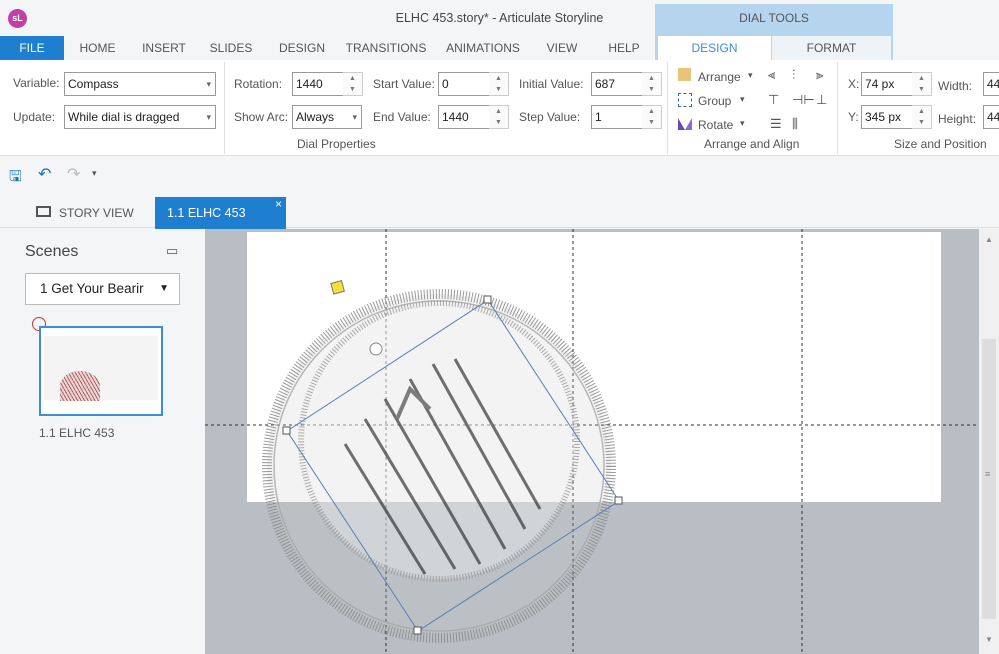 This screenshot has width=999, height=654. What do you see at coordinates (887, 84) in the screenshot?
I see `x-input: 74 px` at bounding box center [887, 84].